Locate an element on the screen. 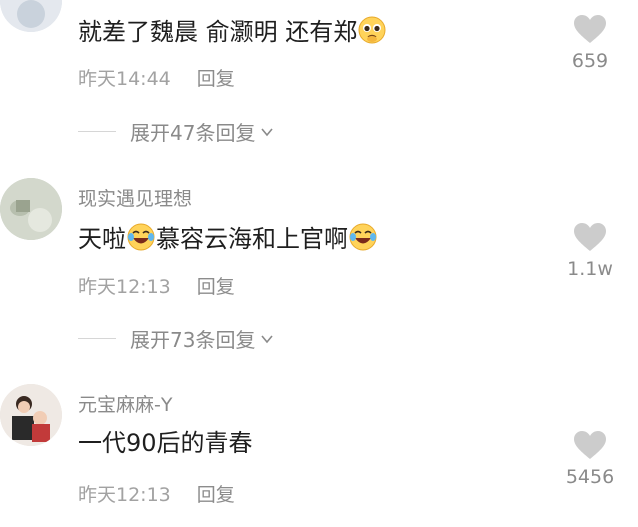 The image size is (638, 527). expand-replies-label: 展开73条回复 is located at coordinates (193, 340).